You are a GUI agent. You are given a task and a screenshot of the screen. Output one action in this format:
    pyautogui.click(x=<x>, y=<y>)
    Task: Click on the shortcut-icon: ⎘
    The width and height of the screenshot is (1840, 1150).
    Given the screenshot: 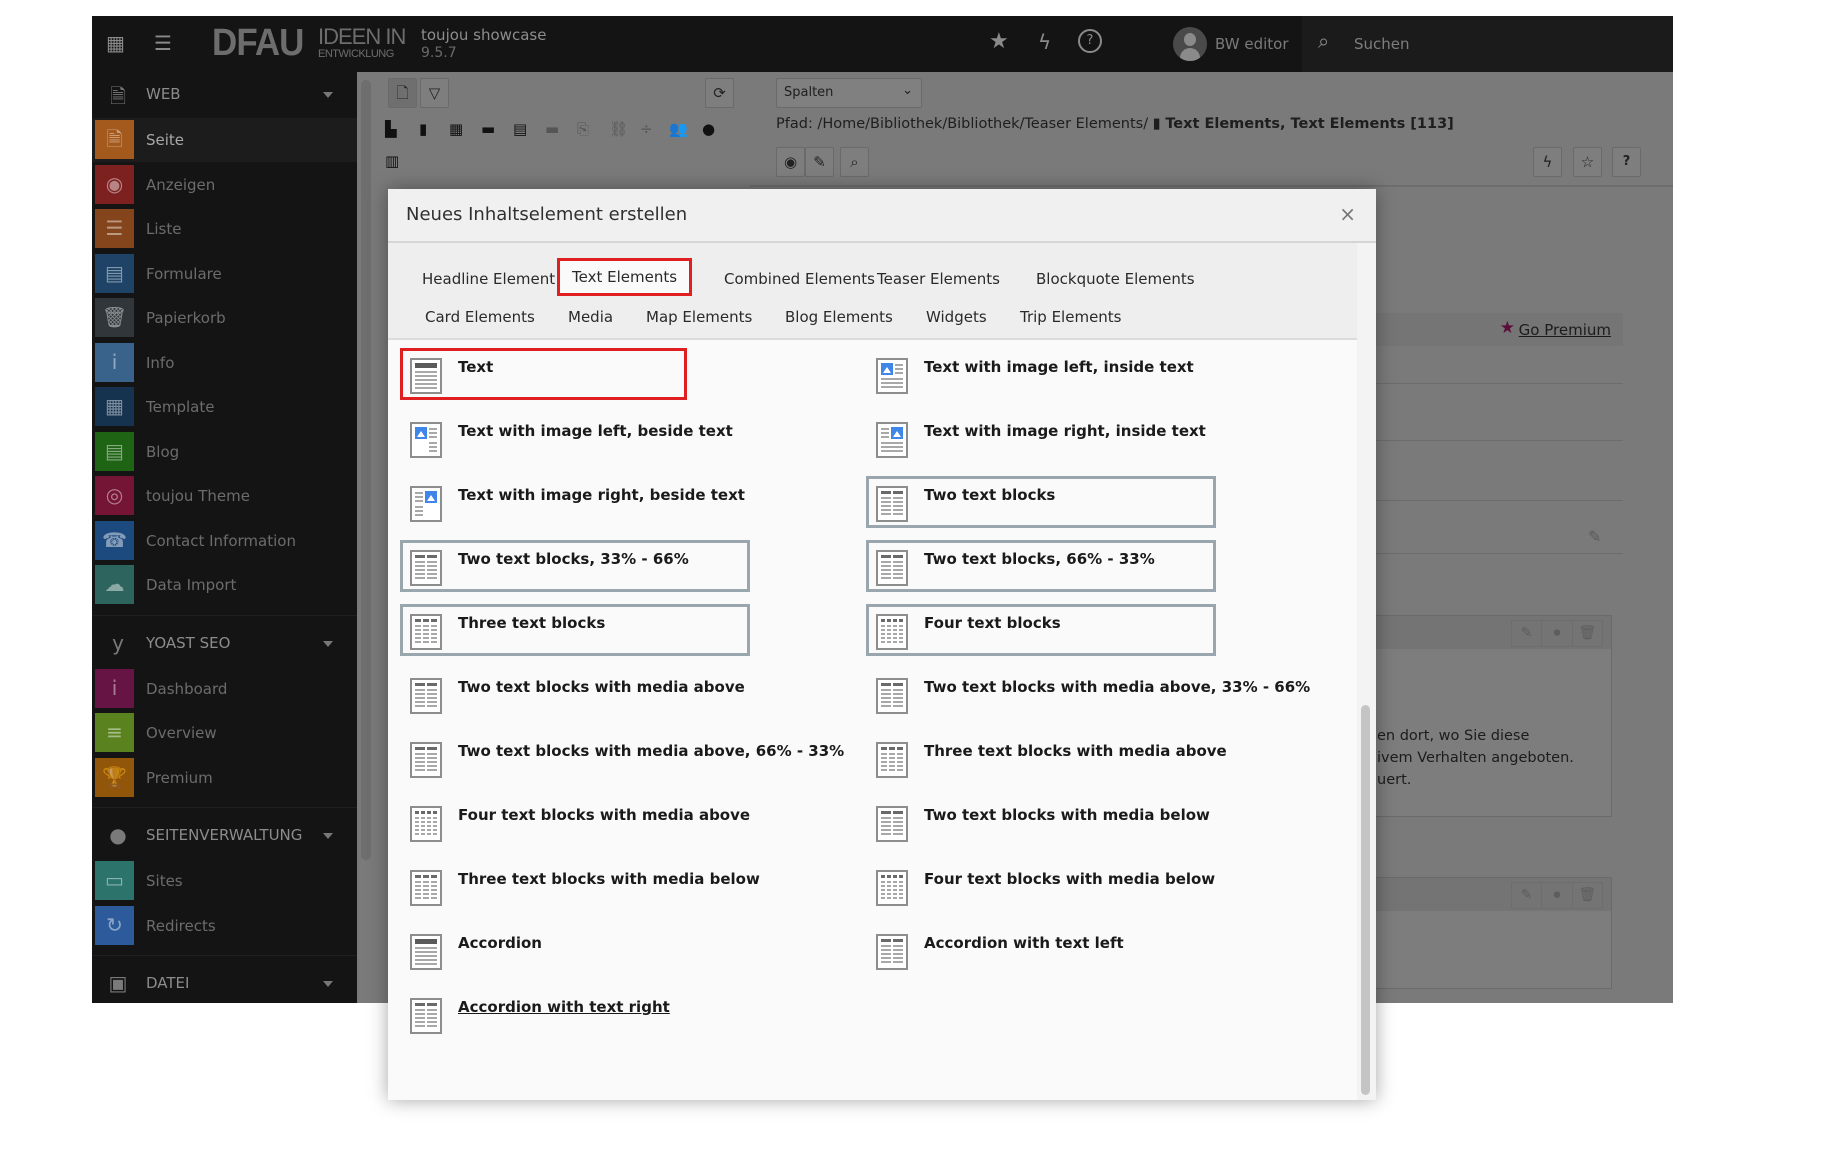 What is the action you would take?
    pyautogui.click(x=583, y=129)
    